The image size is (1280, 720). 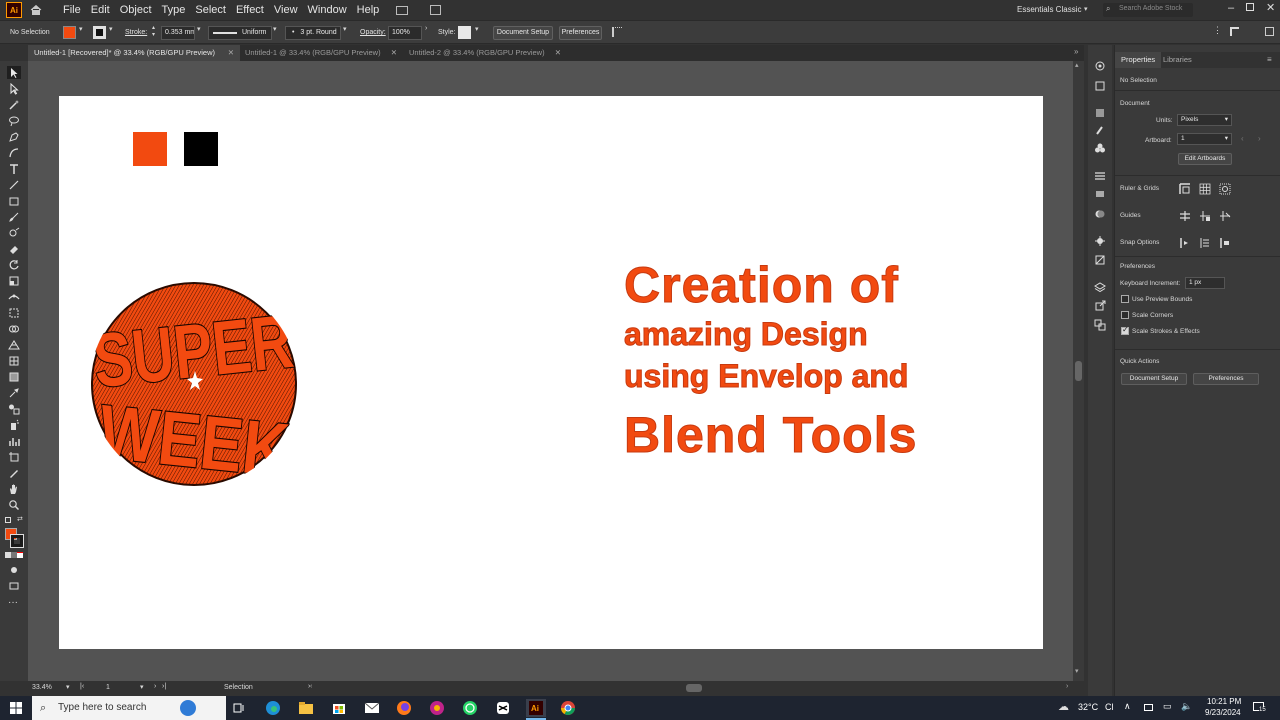 What do you see at coordinates (1217, 30) in the screenshot?
I see `panel-menu-icon: ⋮` at bounding box center [1217, 30].